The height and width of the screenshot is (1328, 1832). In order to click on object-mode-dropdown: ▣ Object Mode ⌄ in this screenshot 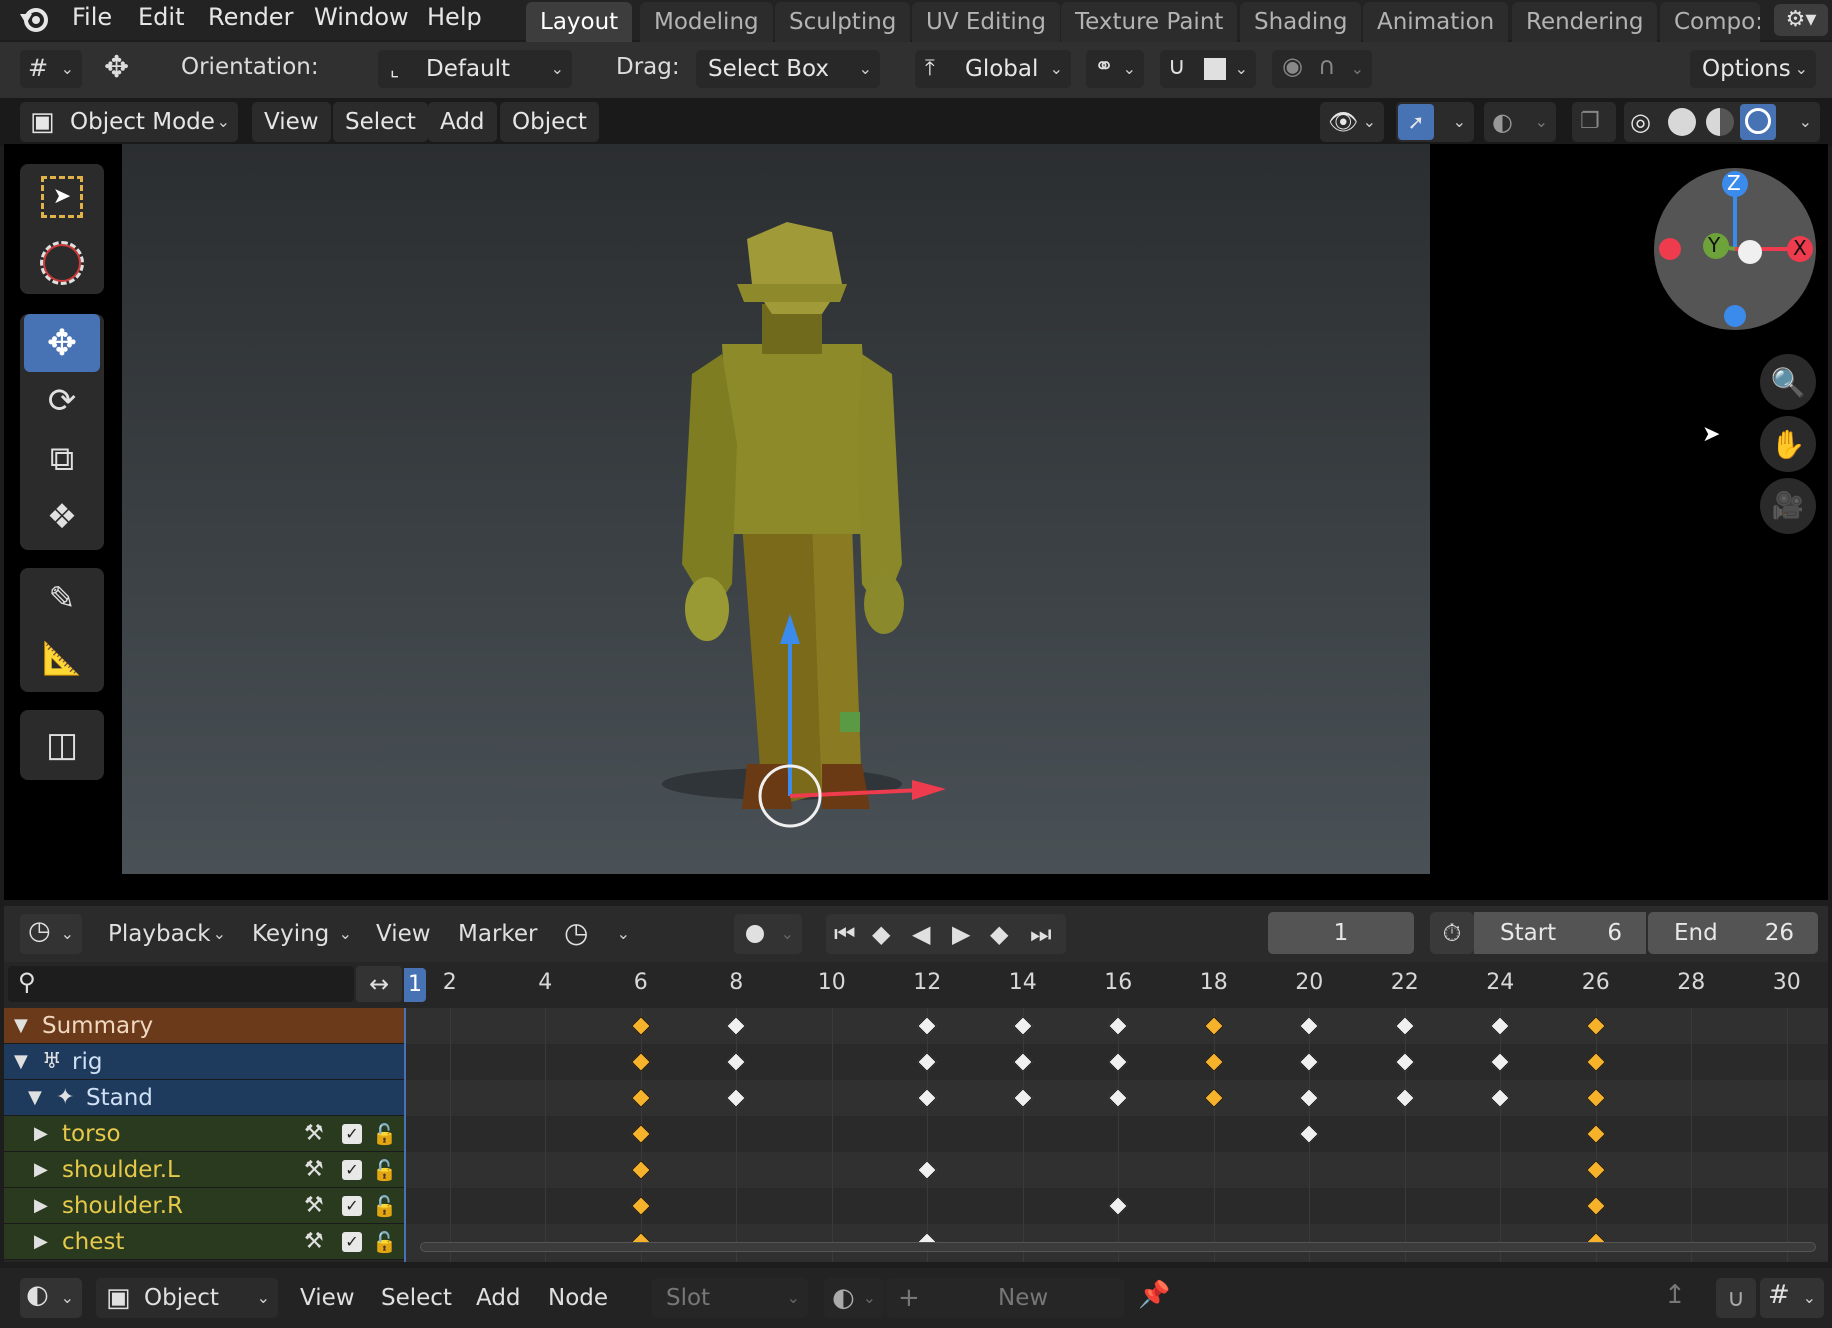, I will do `click(129, 122)`.